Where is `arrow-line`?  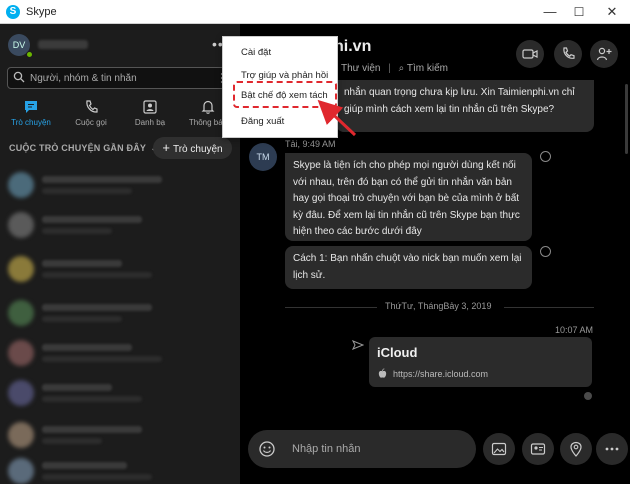
arrow-line is located at coordinates (337, 118).